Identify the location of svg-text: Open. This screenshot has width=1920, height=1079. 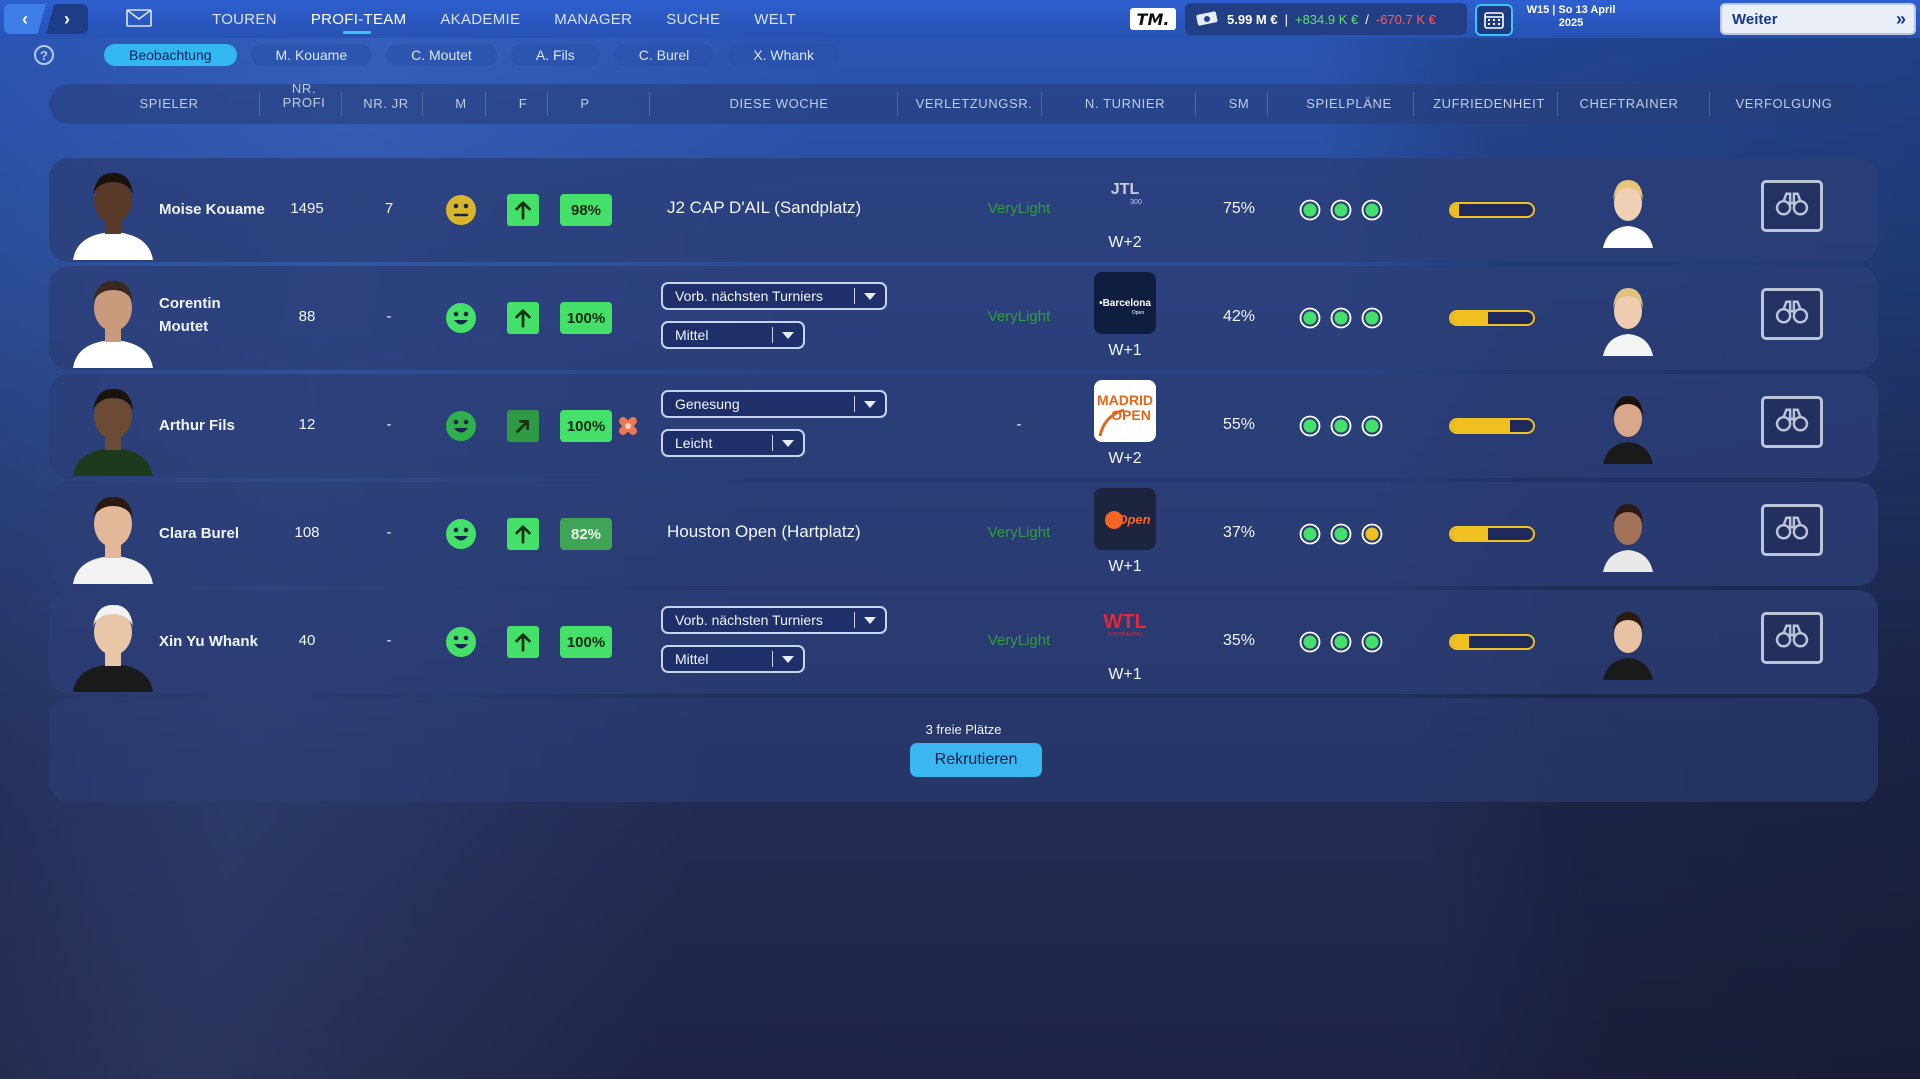
(1133, 519).